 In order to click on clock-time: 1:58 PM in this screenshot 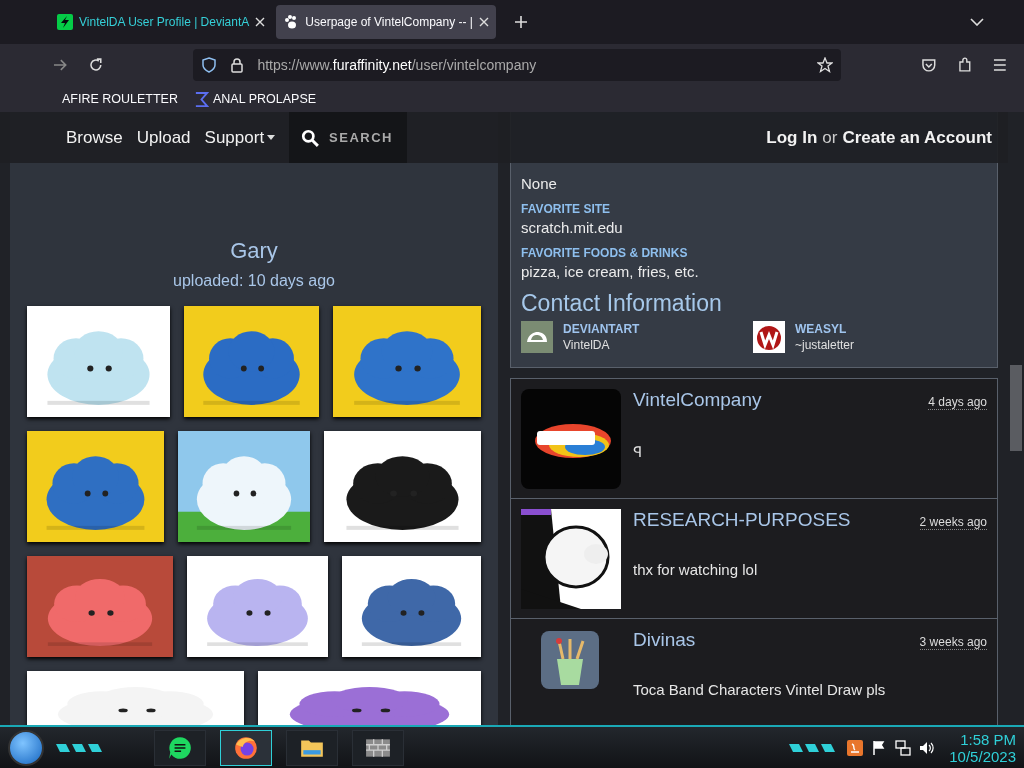, I will do `click(988, 739)`.